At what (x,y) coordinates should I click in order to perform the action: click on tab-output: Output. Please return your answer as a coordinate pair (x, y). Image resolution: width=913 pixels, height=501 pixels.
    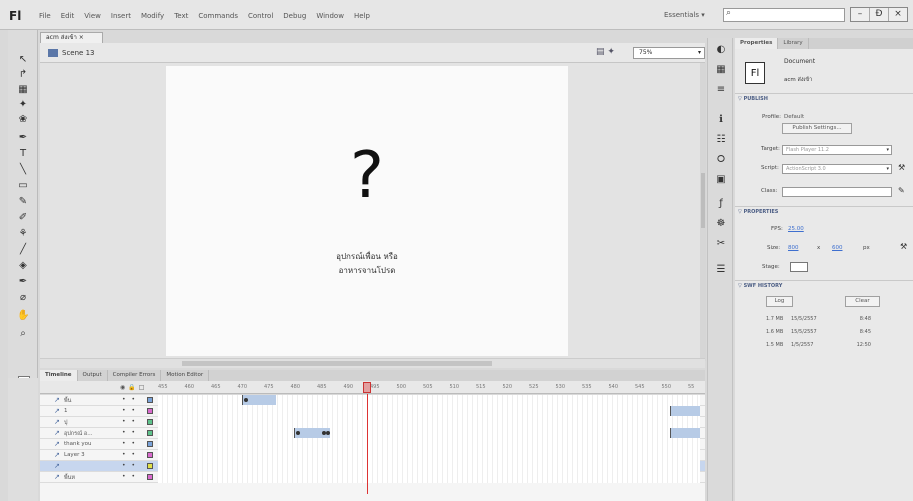
    Looking at the image, I should click on (93, 375).